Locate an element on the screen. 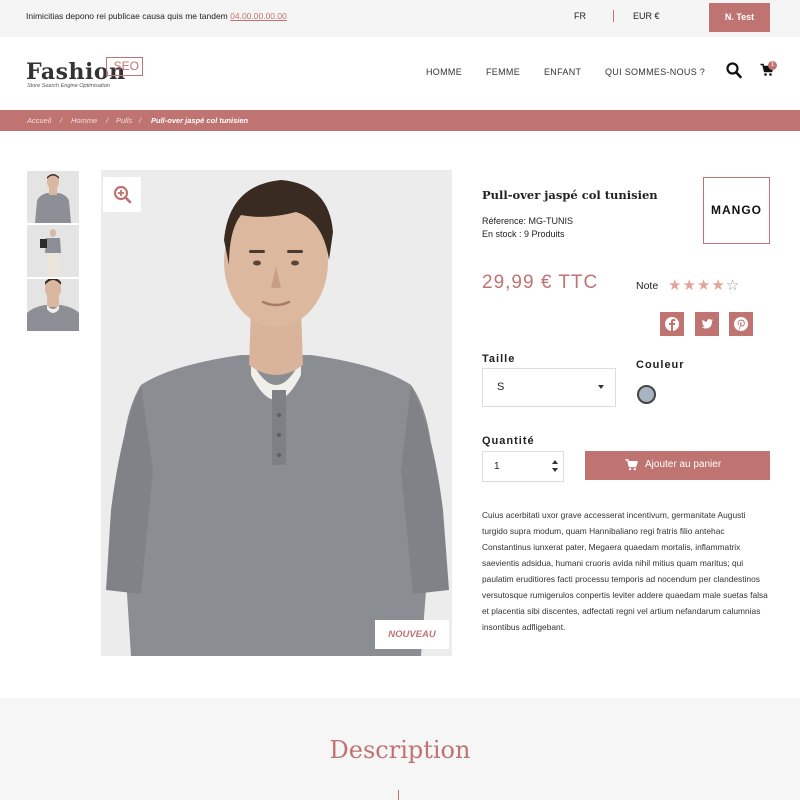  share-pinterest-button is located at coordinates (741, 324).